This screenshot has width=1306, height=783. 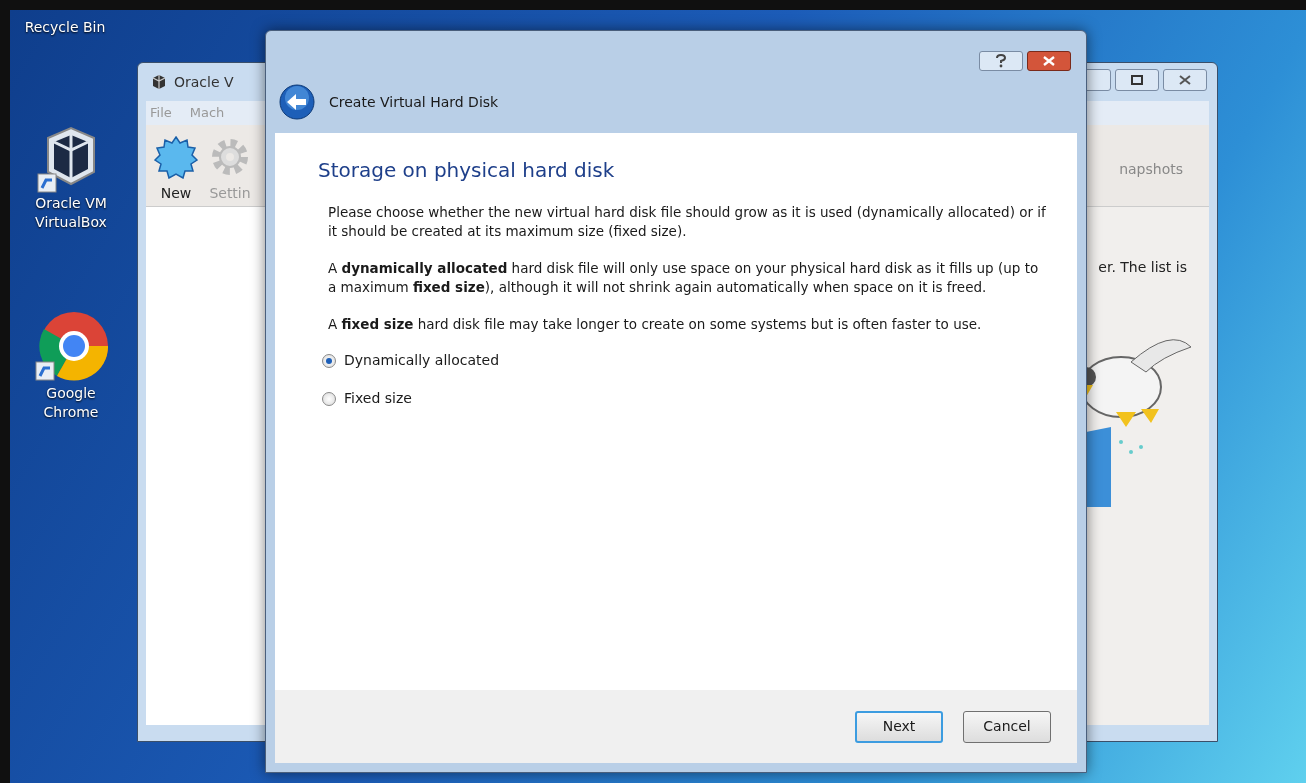 I want to click on desktop-icon-label: Oracle VM VirtualBox, so click(x=71, y=213).